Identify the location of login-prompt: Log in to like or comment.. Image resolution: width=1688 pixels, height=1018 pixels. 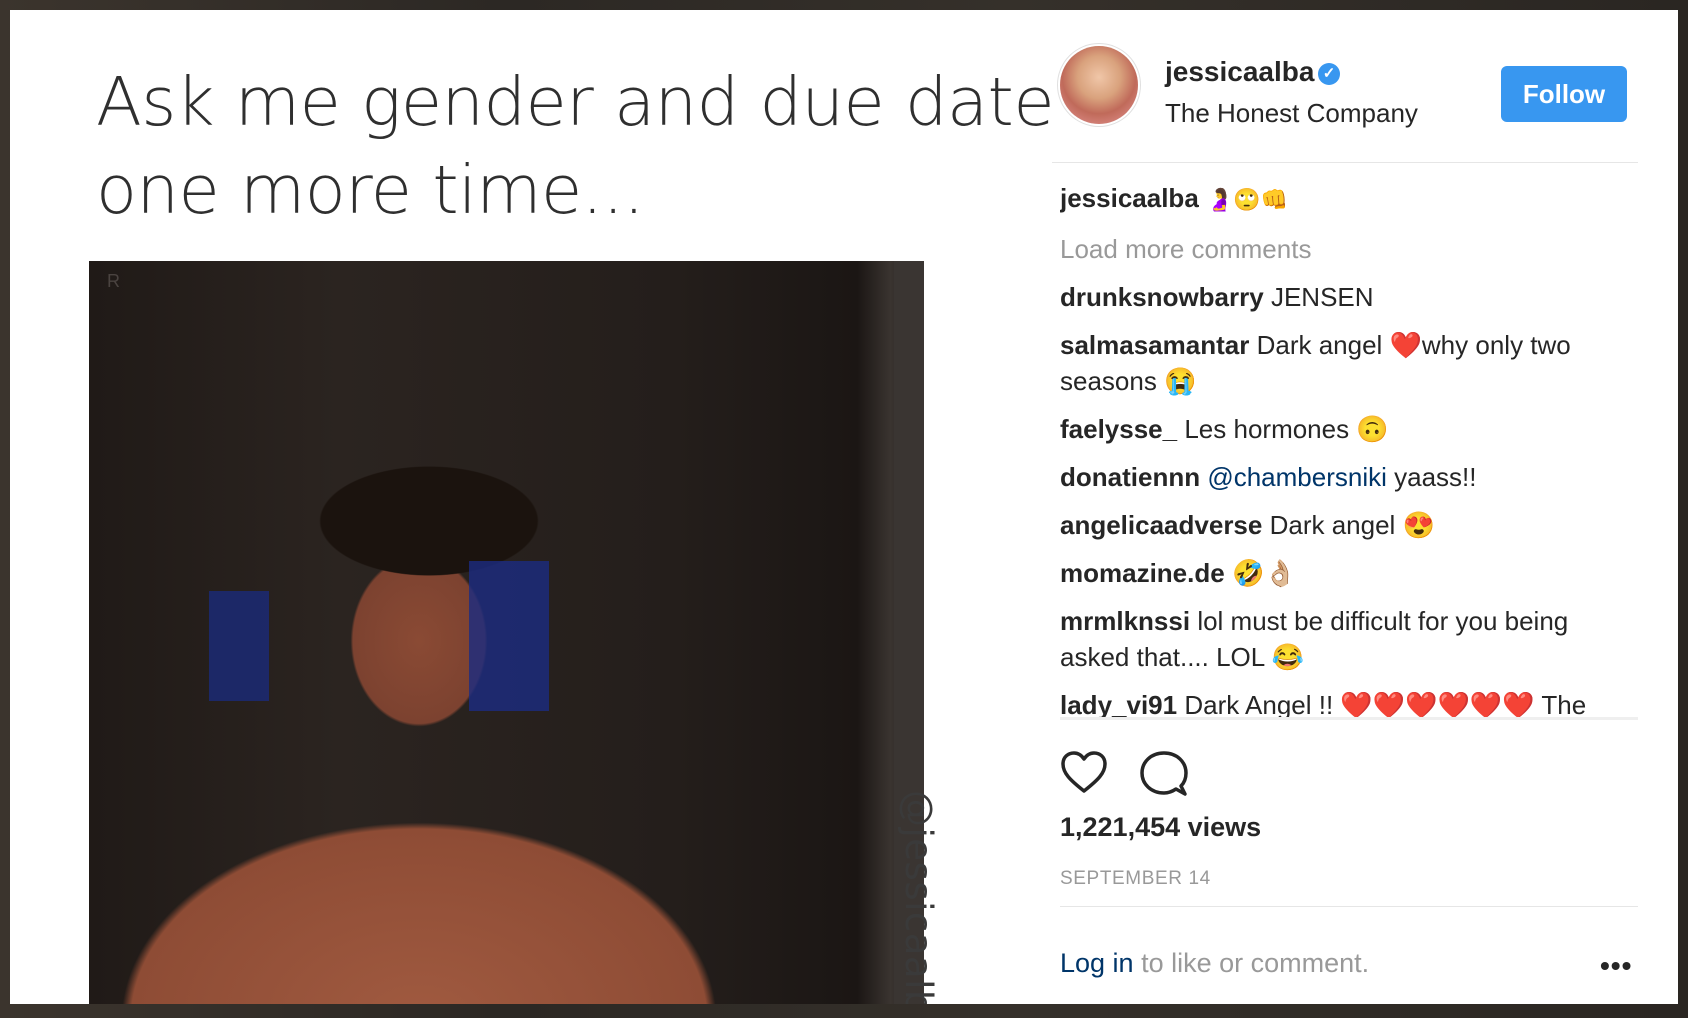
(1214, 963).